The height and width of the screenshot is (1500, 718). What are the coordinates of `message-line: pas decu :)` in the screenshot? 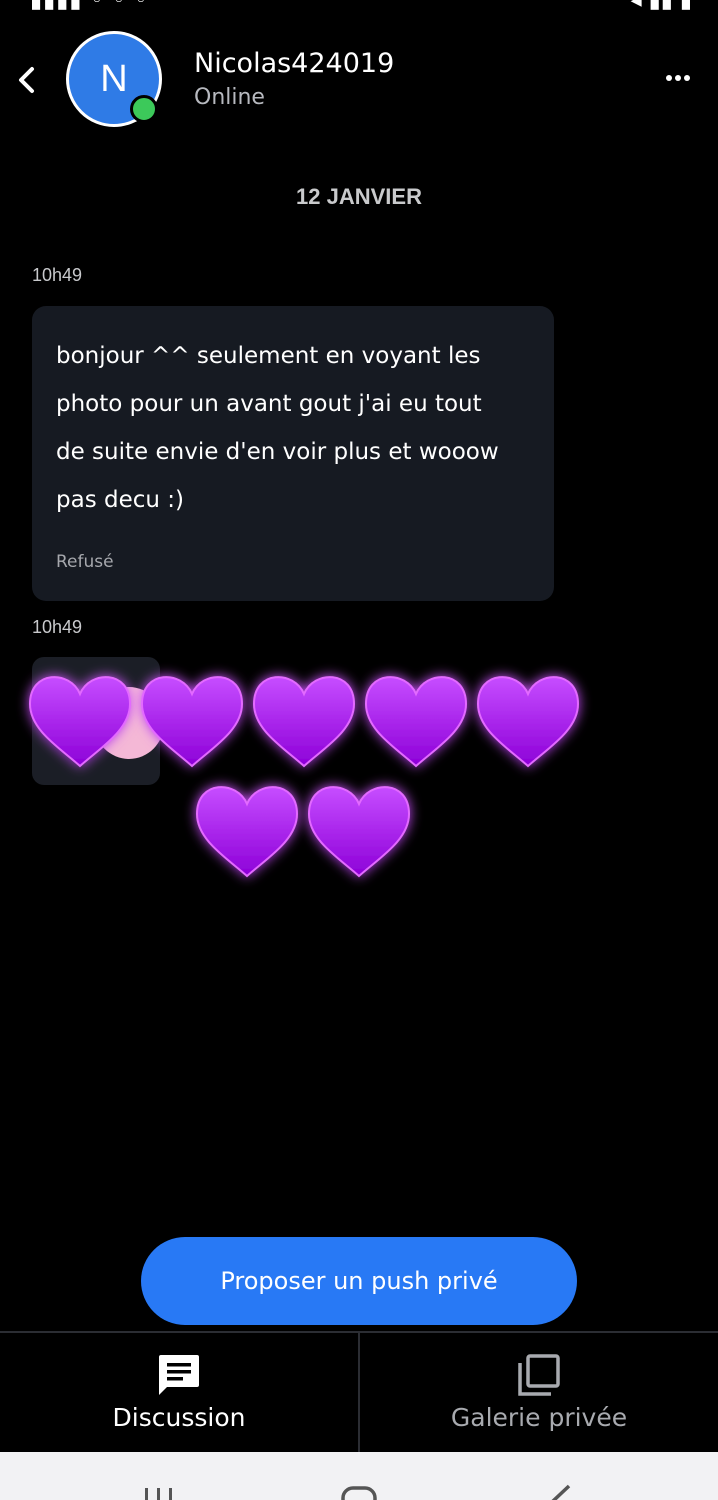 It's located at (120, 500).